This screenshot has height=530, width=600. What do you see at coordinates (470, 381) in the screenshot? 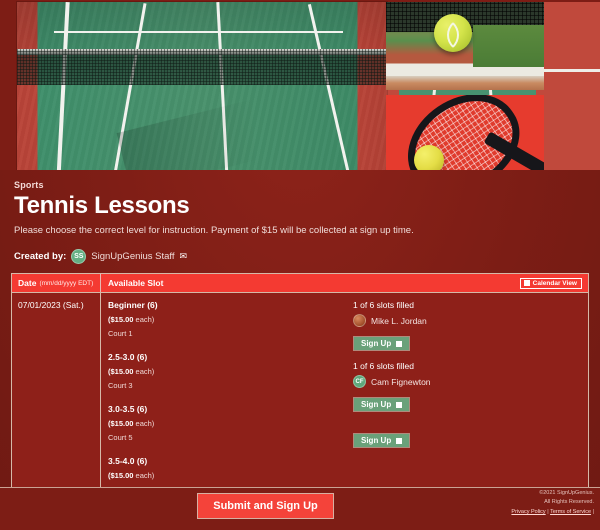
I see `signee-row: CF Cam Fignewton` at bounding box center [470, 381].